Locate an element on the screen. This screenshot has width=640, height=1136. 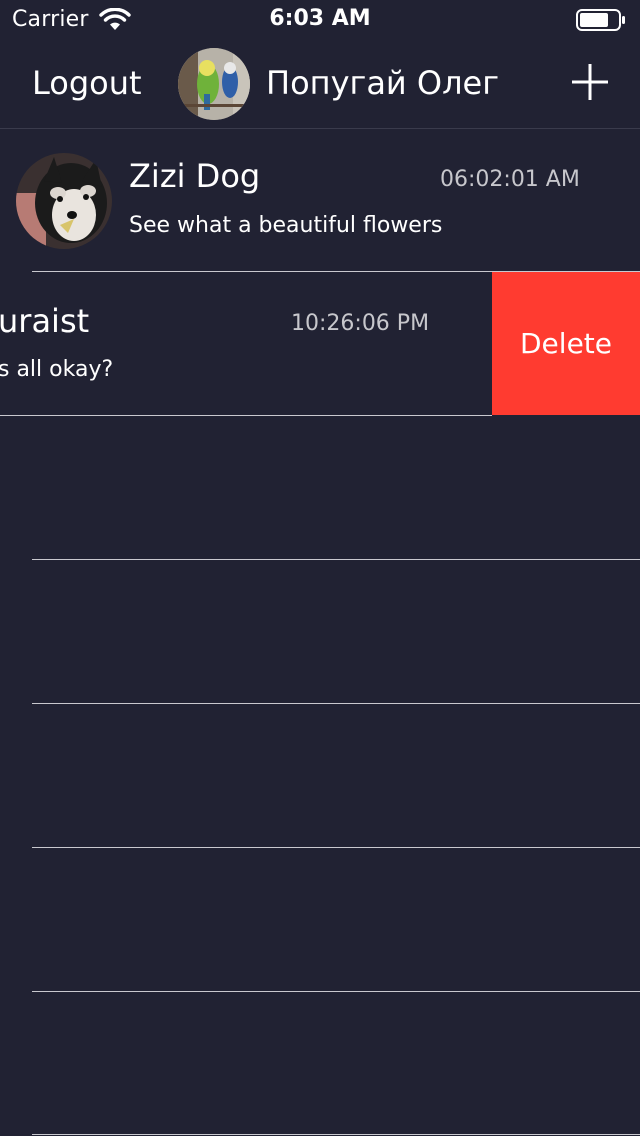
message-preview: See what a beautiful flowers is located at coordinates (286, 225).